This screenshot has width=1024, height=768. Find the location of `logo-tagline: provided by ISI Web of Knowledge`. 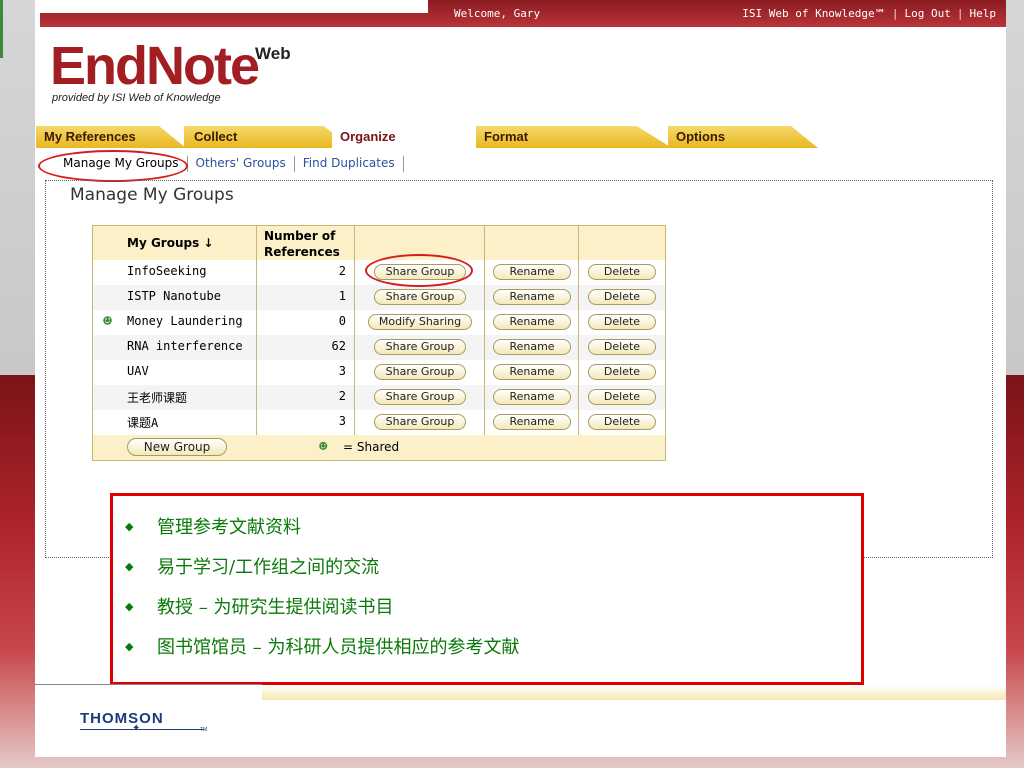

logo-tagline: provided by ISI Web of Knowledge is located at coordinates (136, 98).